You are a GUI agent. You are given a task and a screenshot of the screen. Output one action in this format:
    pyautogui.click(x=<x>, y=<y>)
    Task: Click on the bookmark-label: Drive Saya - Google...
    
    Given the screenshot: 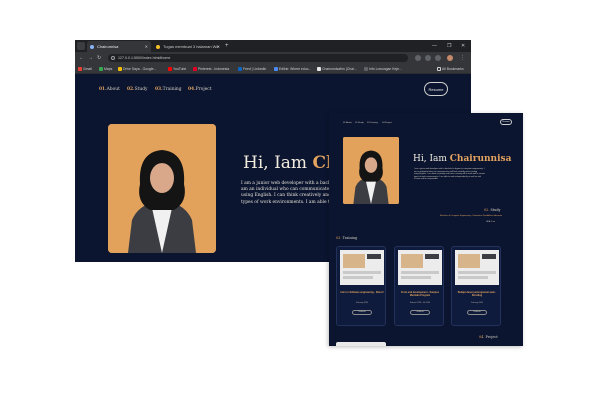 What is the action you would take?
    pyautogui.click(x=140, y=69)
    